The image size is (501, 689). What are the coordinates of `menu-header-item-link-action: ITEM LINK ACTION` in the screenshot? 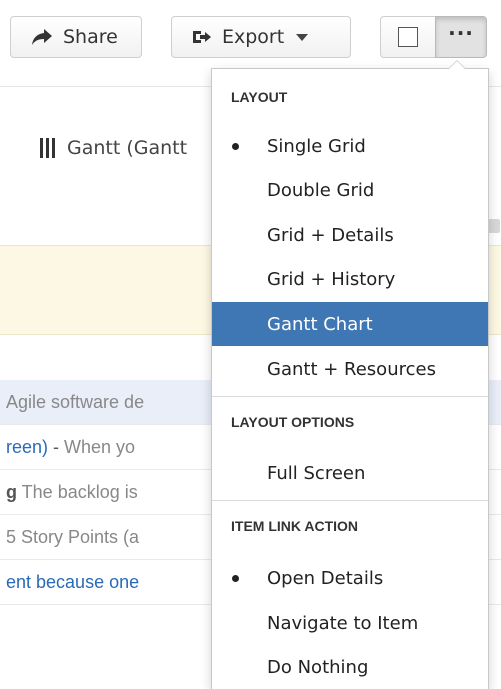 It's located at (295, 526).